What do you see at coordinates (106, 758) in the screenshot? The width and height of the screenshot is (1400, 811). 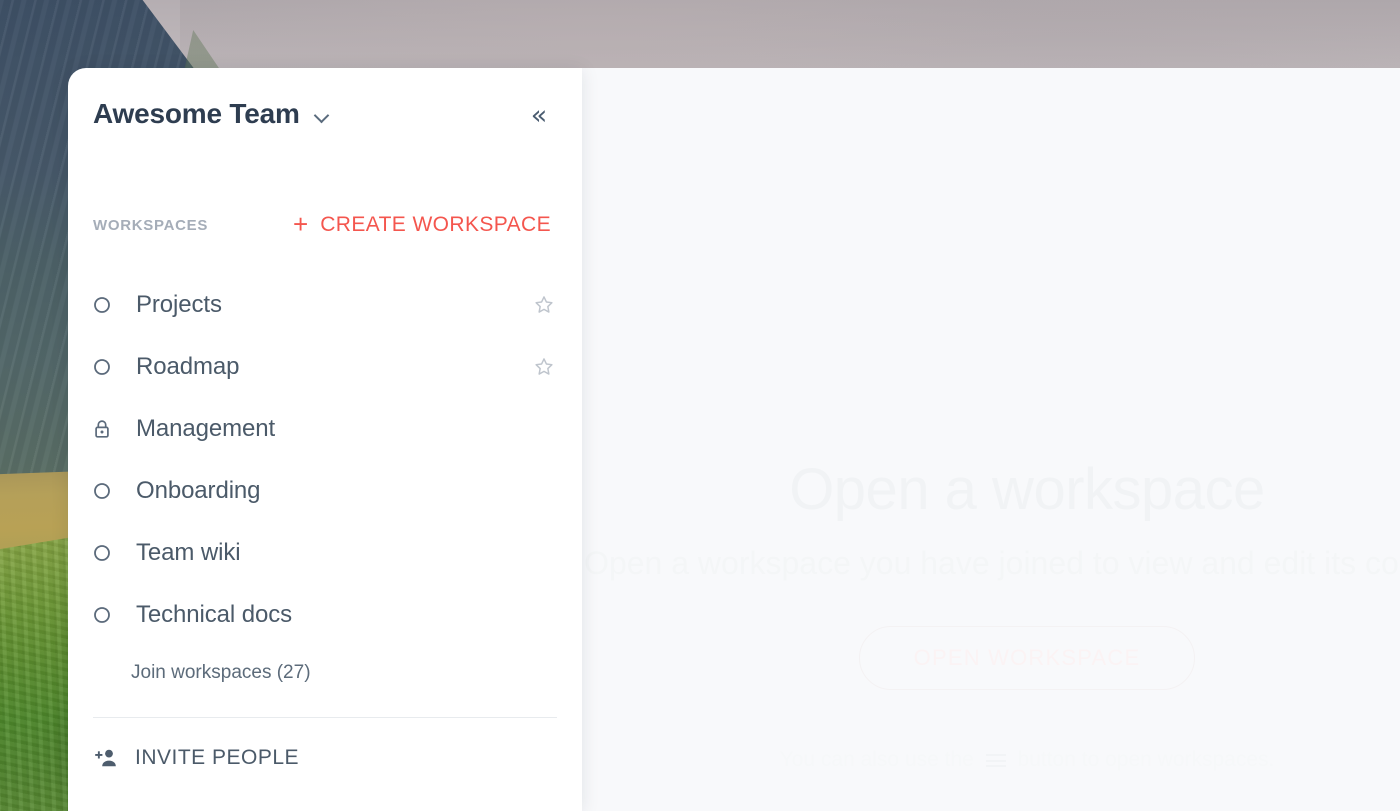 I see `person-add-icon` at bounding box center [106, 758].